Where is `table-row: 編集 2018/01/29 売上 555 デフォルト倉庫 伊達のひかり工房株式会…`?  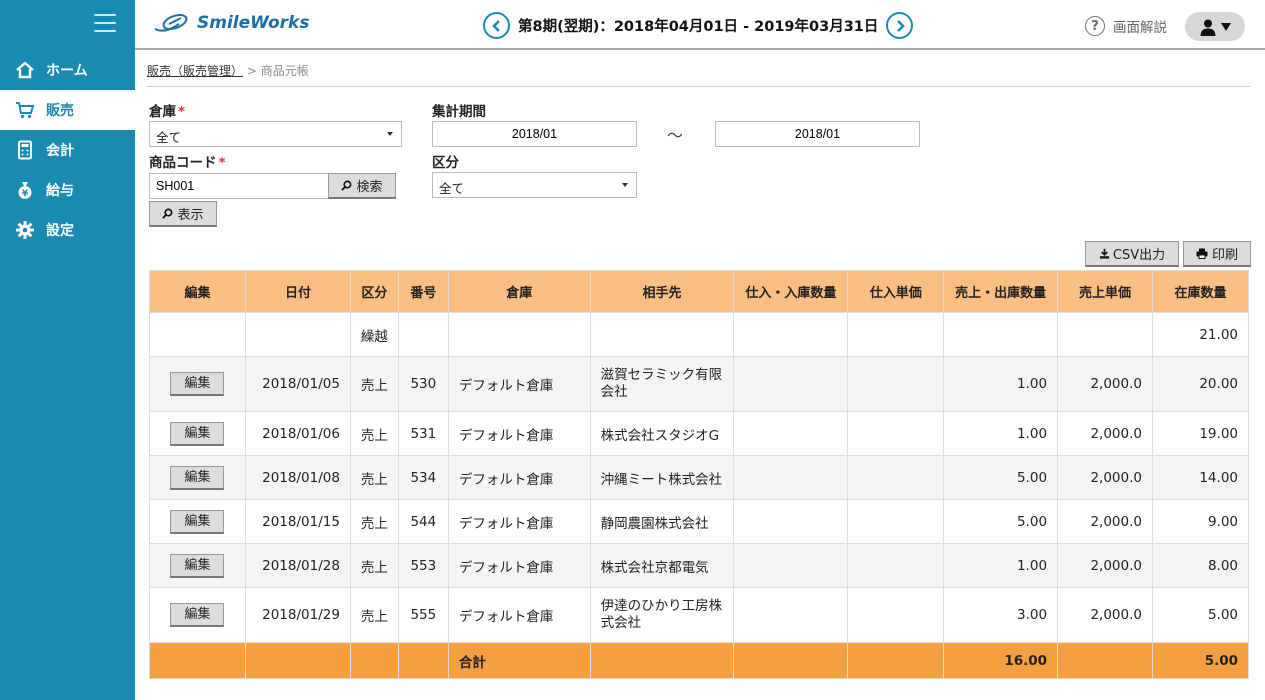 table-row: 編集 2018/01/29 売上 555 デフォルト倉庫 伊達のひかり工房株式会… is located at coordinates (699, 615).